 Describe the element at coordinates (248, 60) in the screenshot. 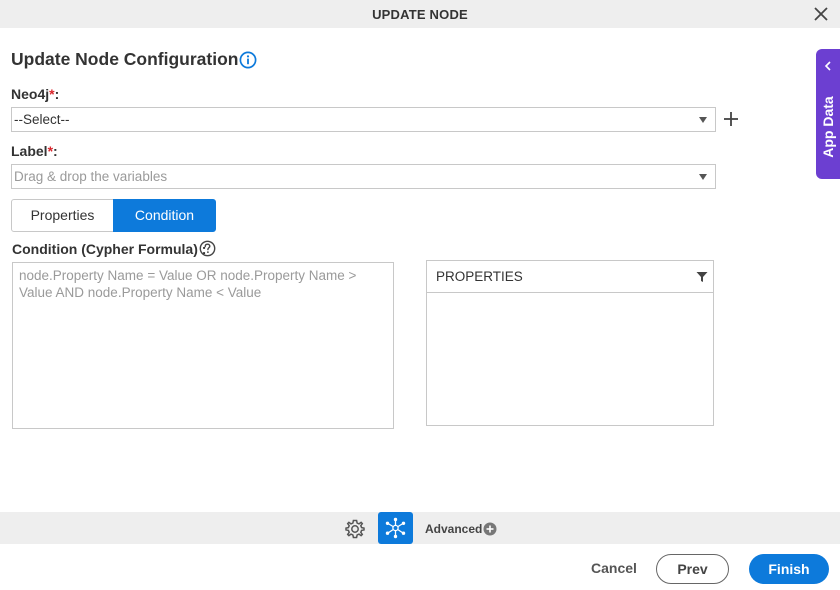

I see `info-icon` at that location.